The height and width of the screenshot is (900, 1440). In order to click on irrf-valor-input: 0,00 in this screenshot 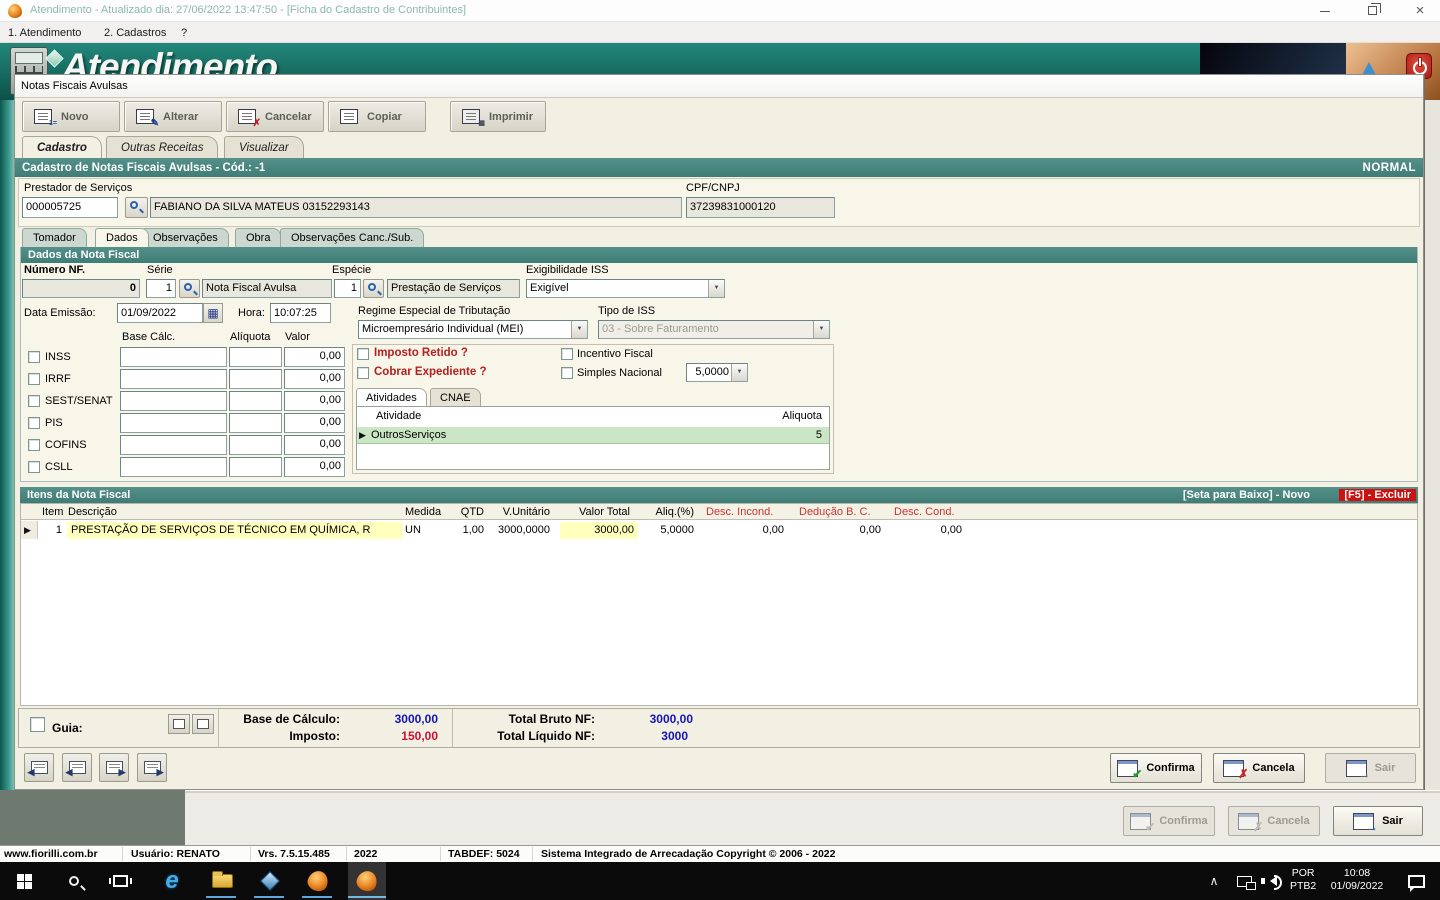, I will do `click(314, 379)`.